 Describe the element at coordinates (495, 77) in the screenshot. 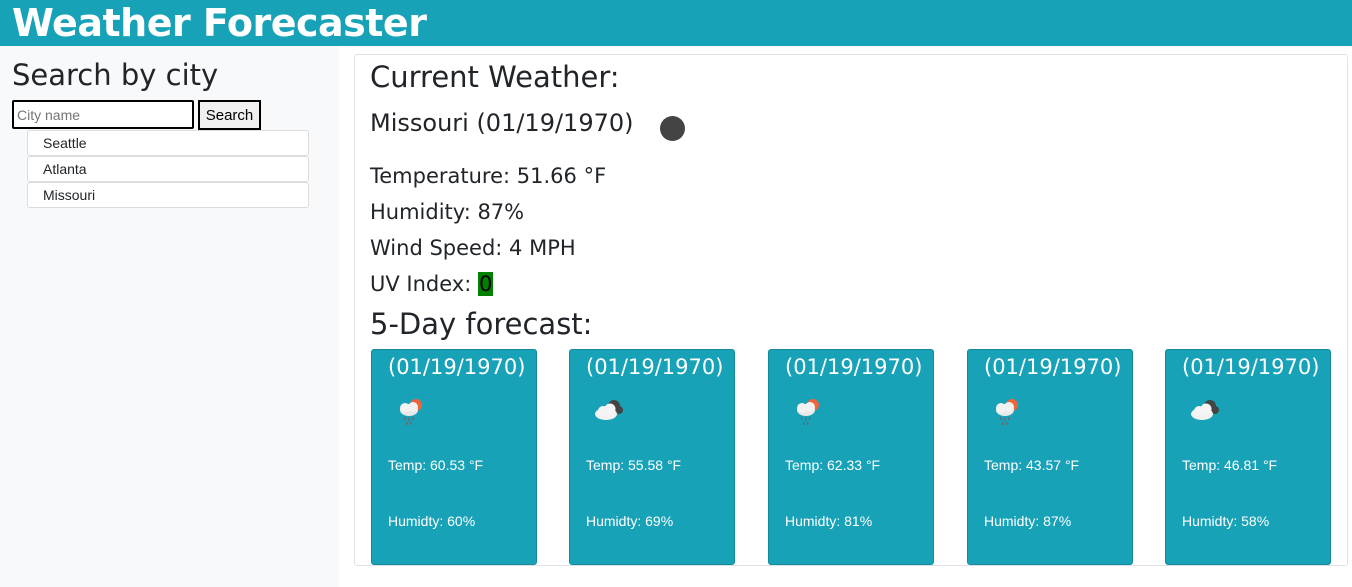

I see `current-weather-heading: Current Weather:` at that location.